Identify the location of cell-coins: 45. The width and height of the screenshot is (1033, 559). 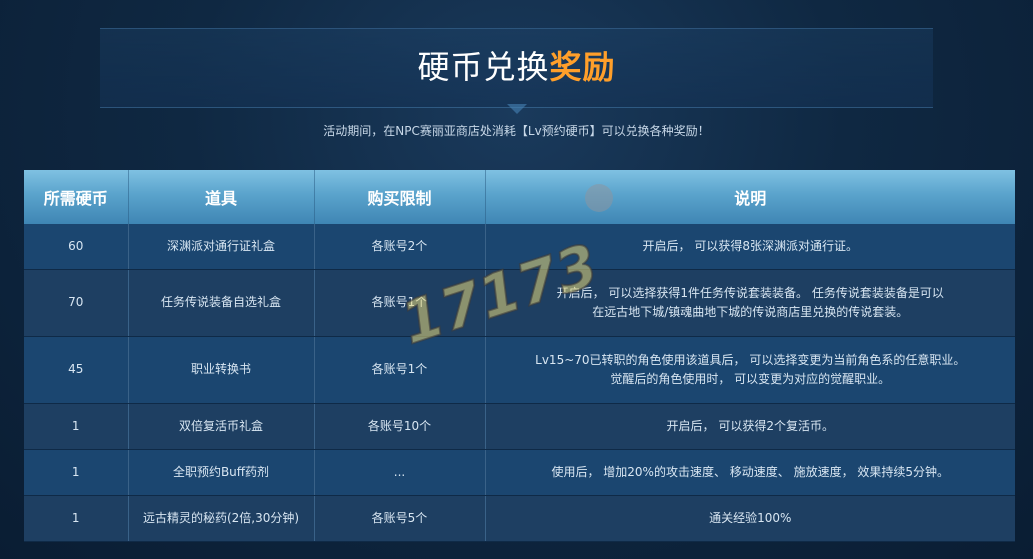
(76, 370).